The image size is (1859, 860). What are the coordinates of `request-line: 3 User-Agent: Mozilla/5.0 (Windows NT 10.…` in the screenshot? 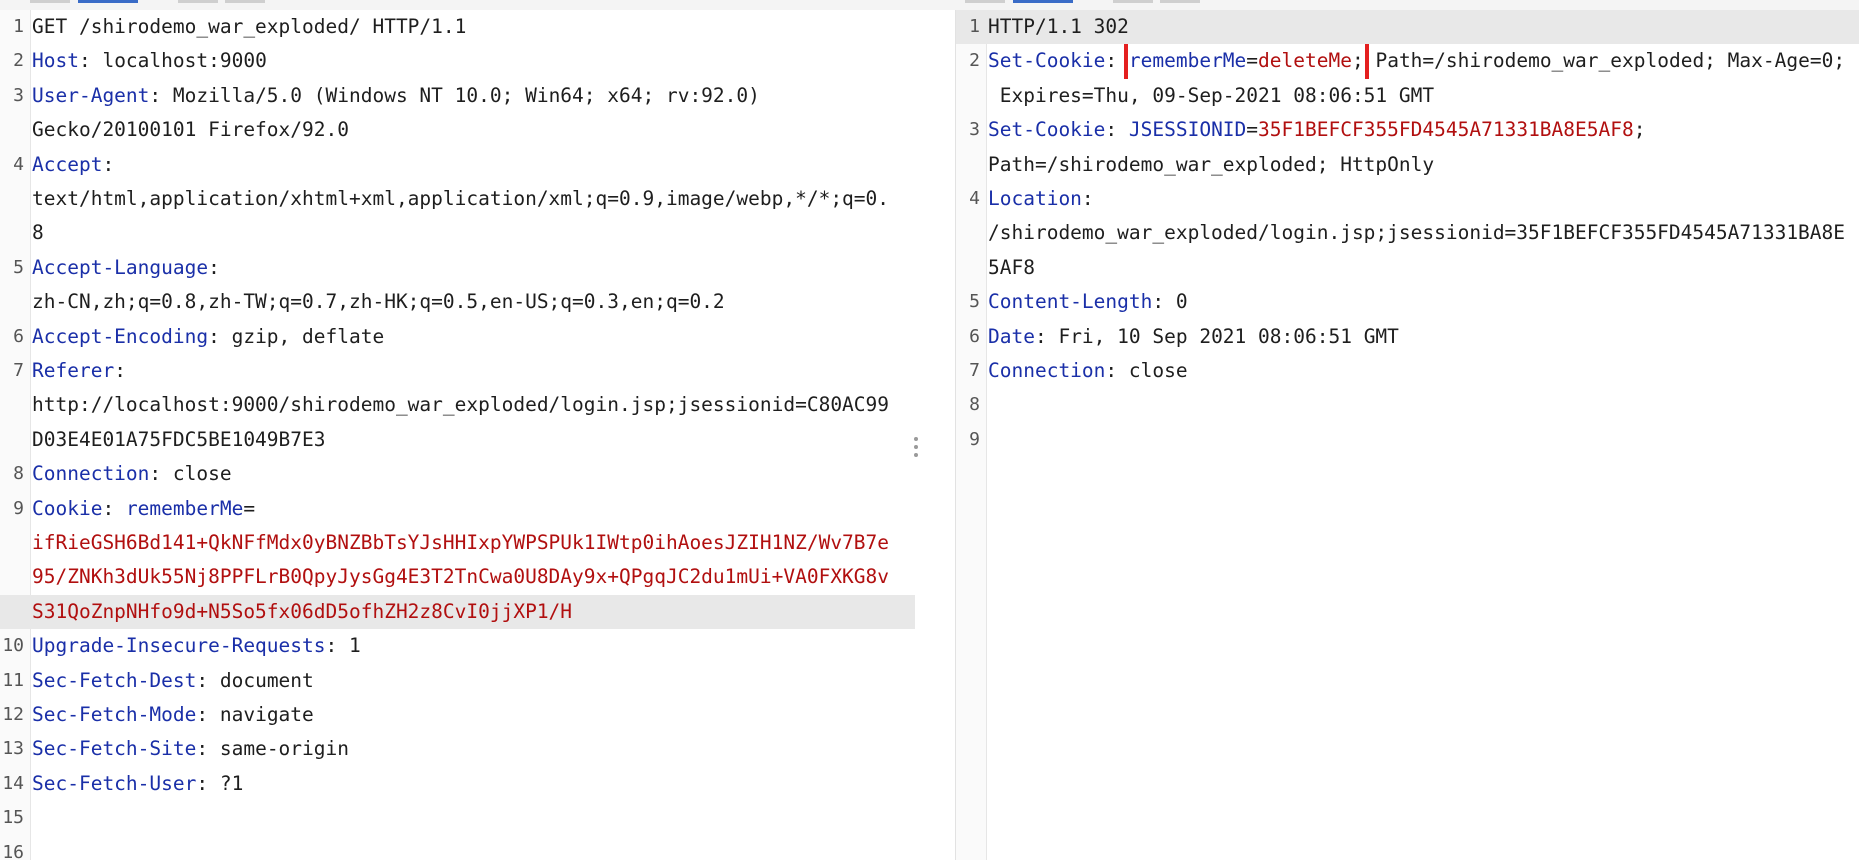 It's located at (457, 96).